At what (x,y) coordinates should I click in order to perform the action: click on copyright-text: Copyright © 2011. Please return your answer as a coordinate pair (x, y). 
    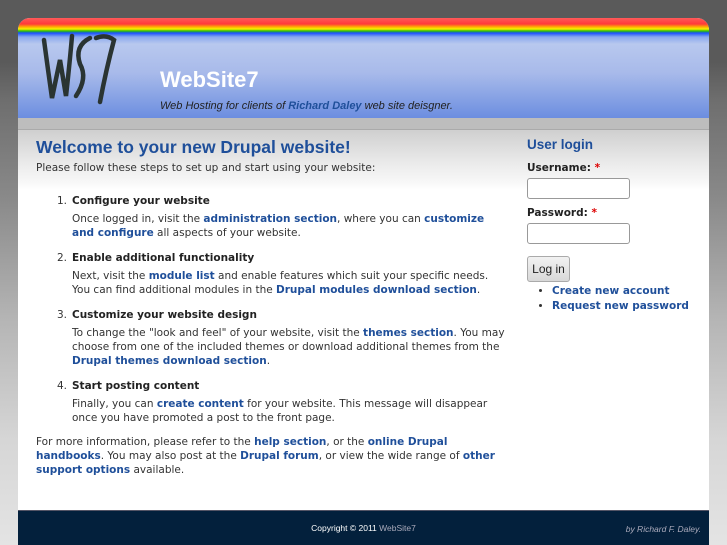
    Looking at the image, I should click on (345, 528).